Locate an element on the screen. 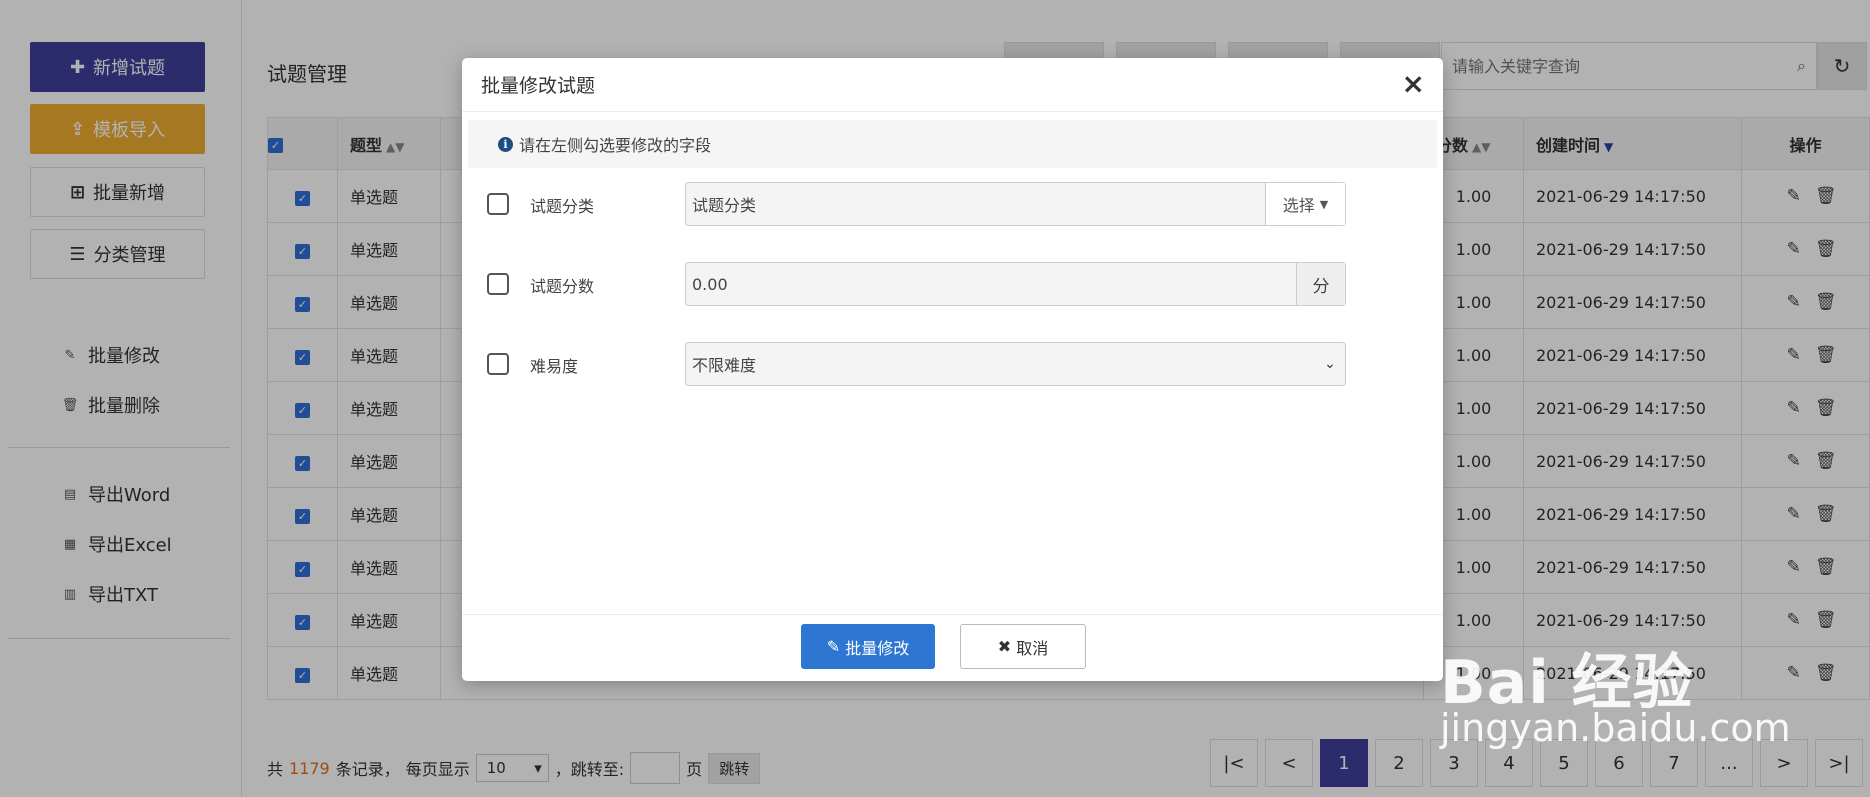  modal-header: 批量修改试题 × is located at coordinates (952, 85).